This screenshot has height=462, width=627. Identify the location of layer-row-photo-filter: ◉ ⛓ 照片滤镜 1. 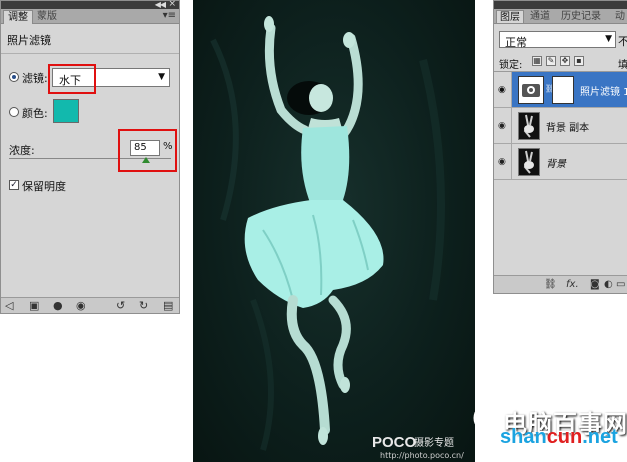
(560, 90).